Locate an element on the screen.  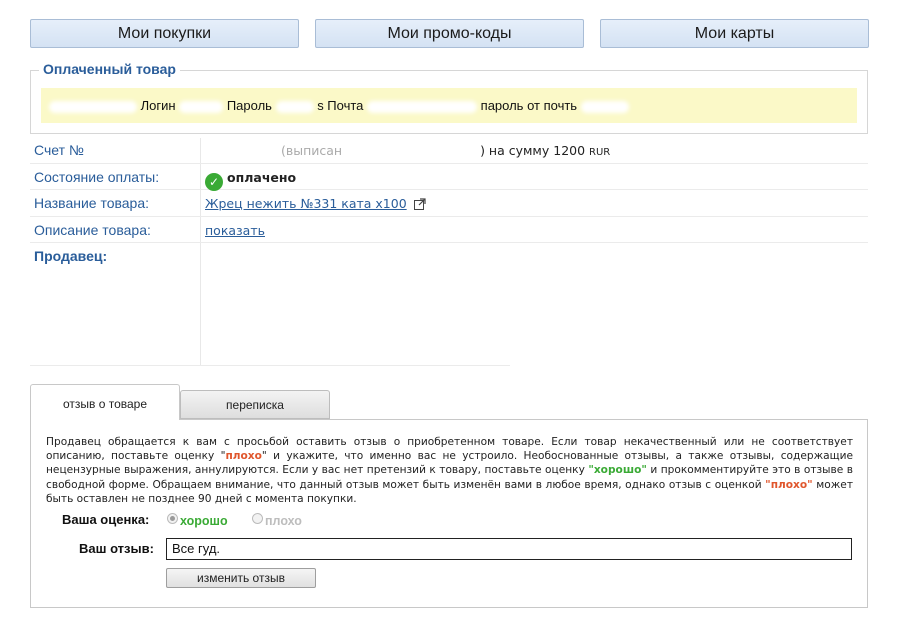
paid-item-password-label: Пароль is located at coordinates (249, 105).